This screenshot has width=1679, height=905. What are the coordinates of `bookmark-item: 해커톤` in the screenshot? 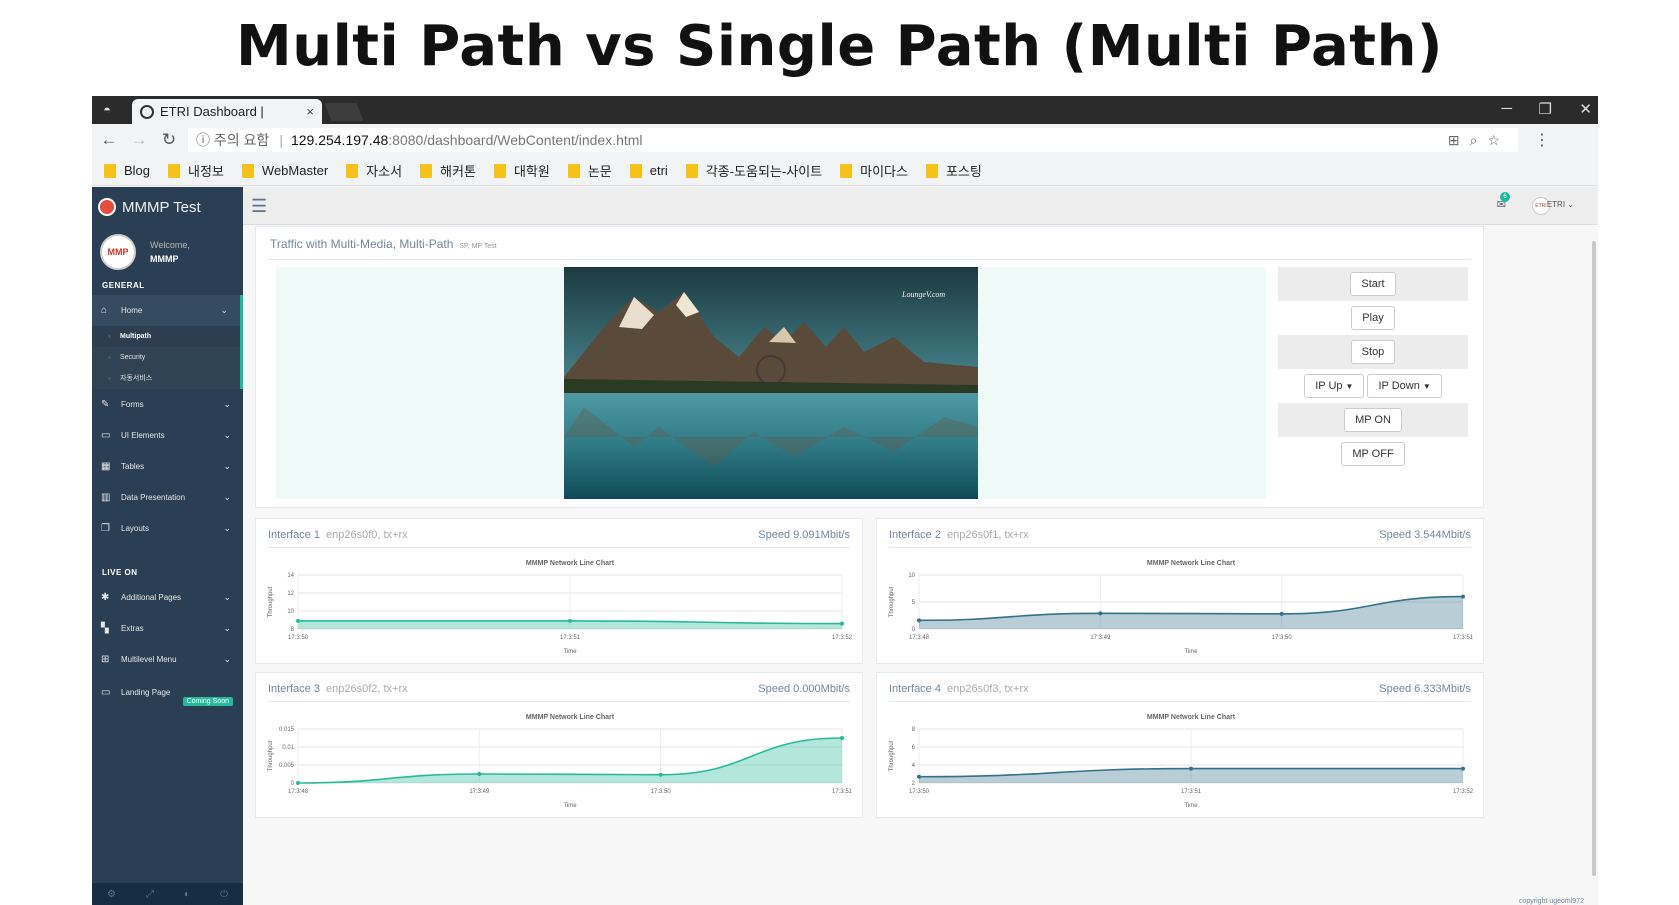 It's located at (448, 170).